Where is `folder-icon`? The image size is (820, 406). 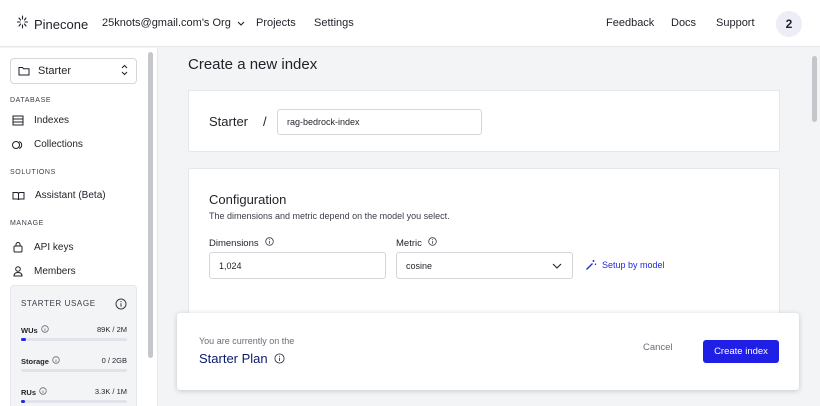
folder-icon is located at coordinates (24, 71).